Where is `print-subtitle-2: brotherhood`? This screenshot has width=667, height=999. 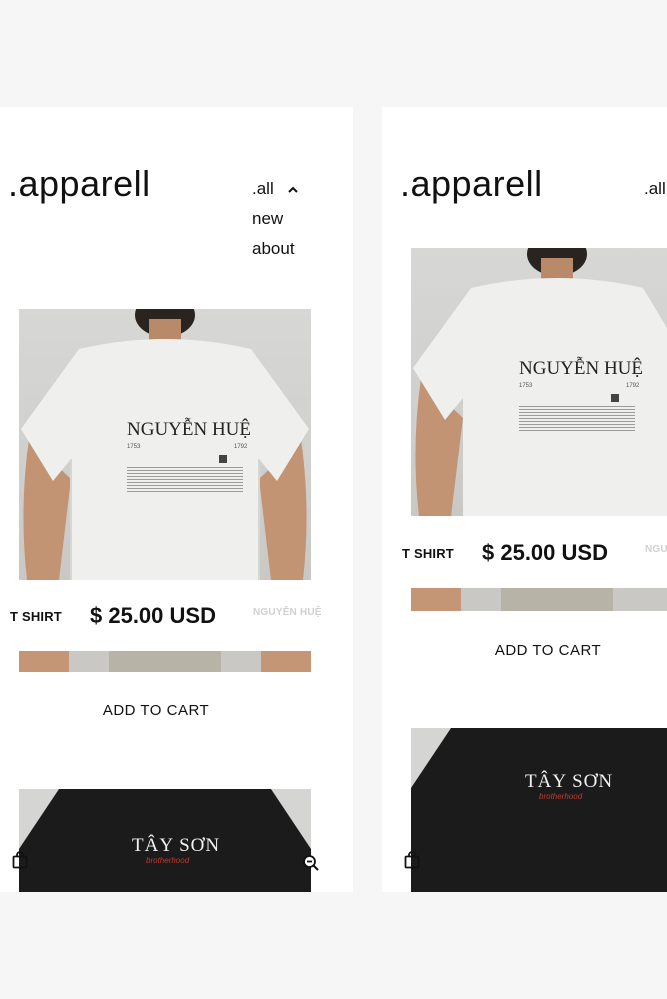
print-subtitle-2: brotherhood is located at coordinates (561, 796).